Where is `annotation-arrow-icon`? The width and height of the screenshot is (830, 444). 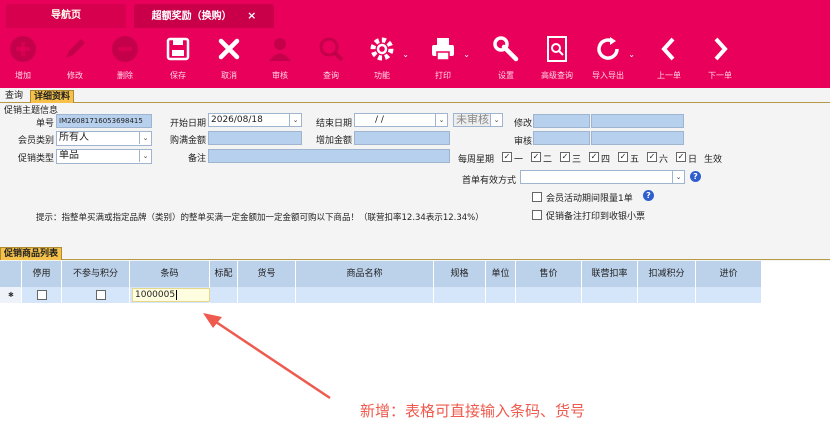 annotation-arrow-icon is located at coordinates (267, 356).